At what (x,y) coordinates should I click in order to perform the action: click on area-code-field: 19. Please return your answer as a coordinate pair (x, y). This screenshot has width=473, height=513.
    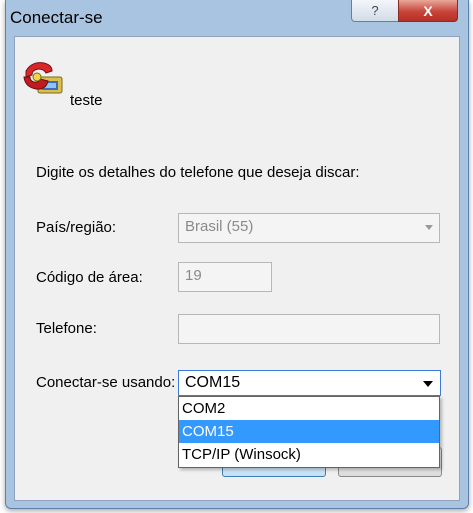
    Looking at the image, I should click on (225, 277).